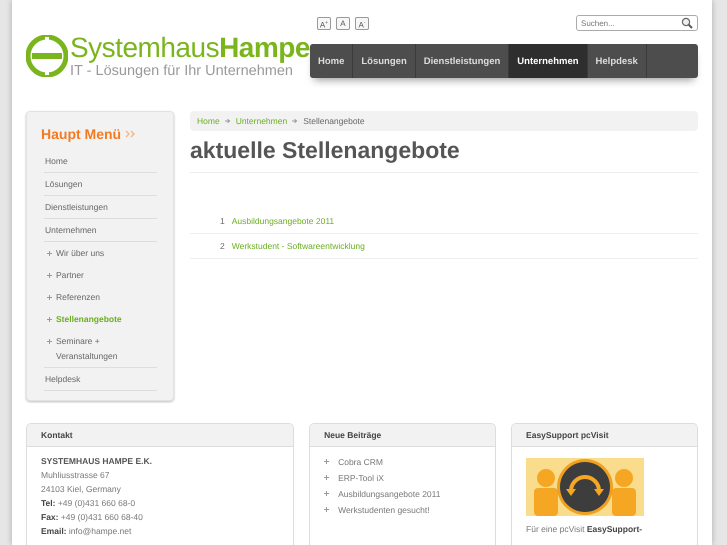  What do you see at coordinates (100, 230) in the screenshot?
I see `sidebar-item: Unternehmen` at bounding box center [100, 230].